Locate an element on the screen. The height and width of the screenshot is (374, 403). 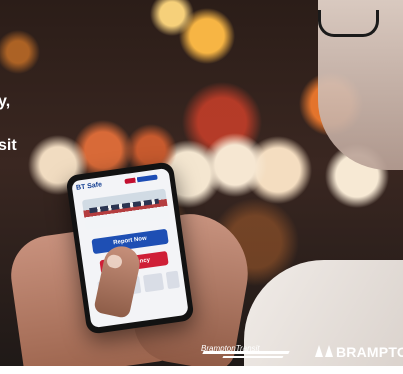
app-title: BT Safe is located at coordinates (89, 186).